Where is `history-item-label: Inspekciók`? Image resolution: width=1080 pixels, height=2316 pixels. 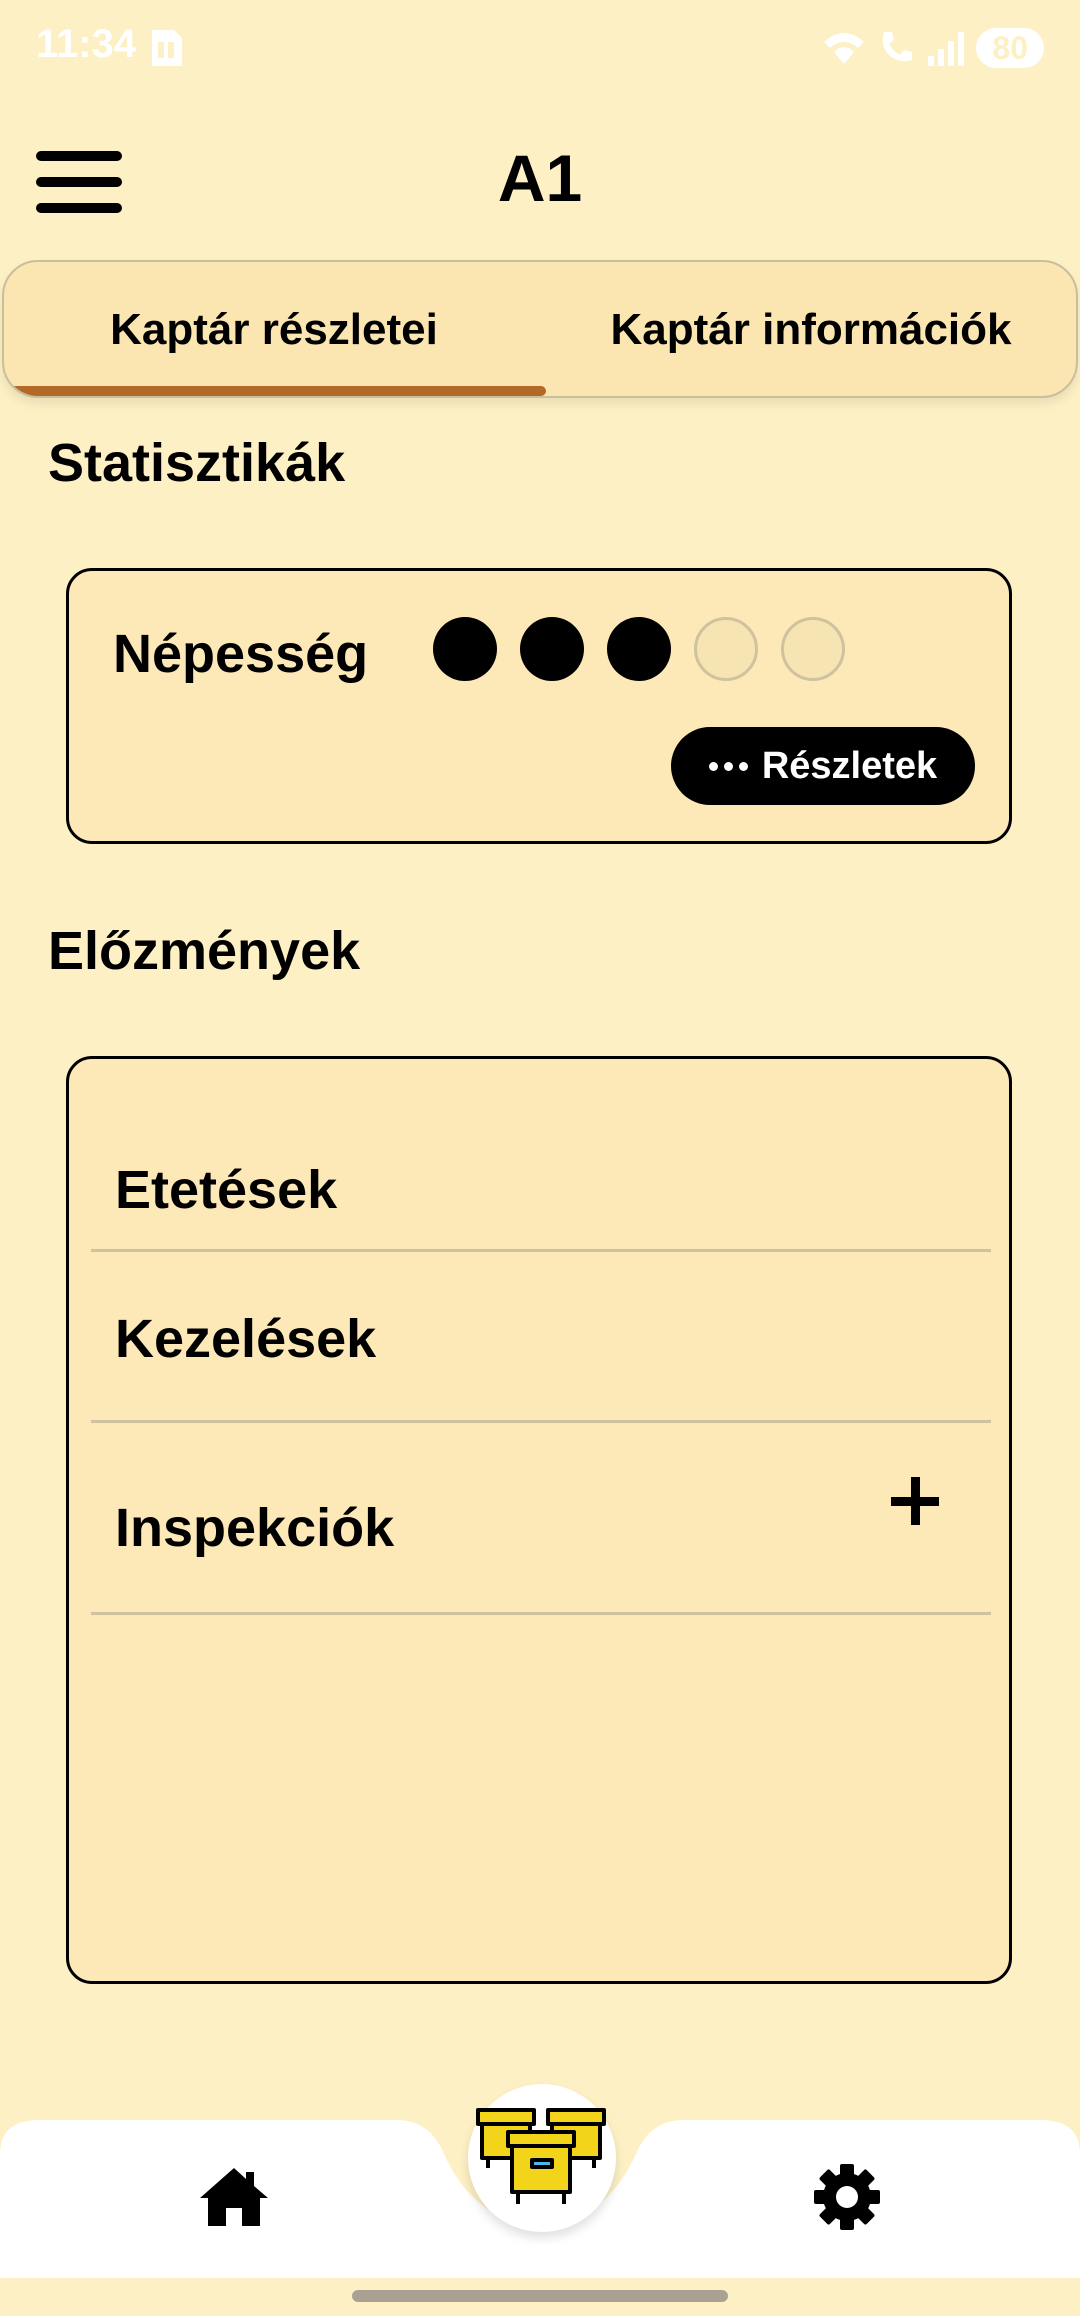 history-item-label: Inspekciók is located at coordinates (255, 1528).